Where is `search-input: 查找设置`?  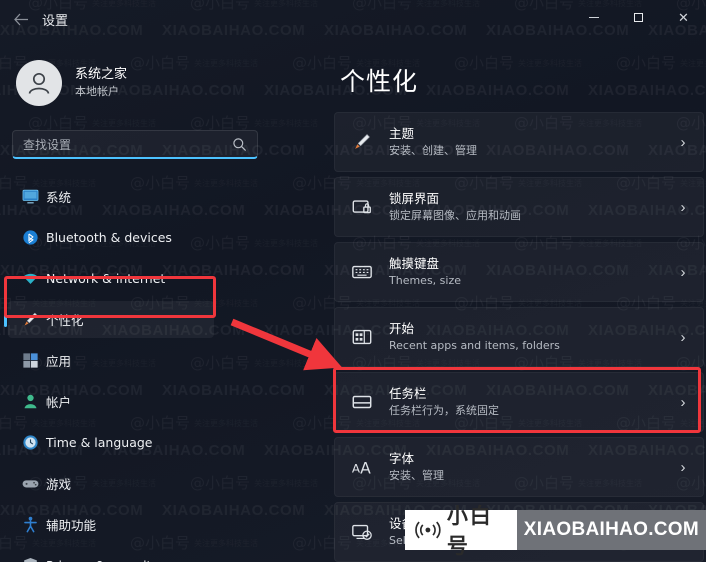
search-input: 查找设置 is located at coordinates (135, 144).